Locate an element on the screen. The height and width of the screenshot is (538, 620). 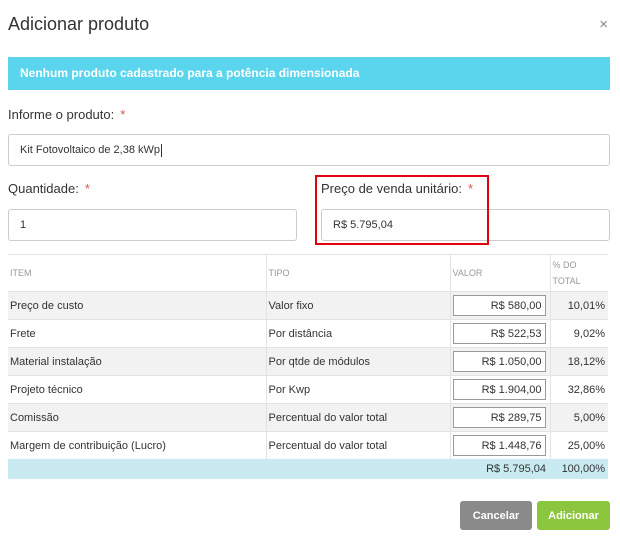
row-valor-input: R$ 1.050,00 is located at coordinates (499, 361).